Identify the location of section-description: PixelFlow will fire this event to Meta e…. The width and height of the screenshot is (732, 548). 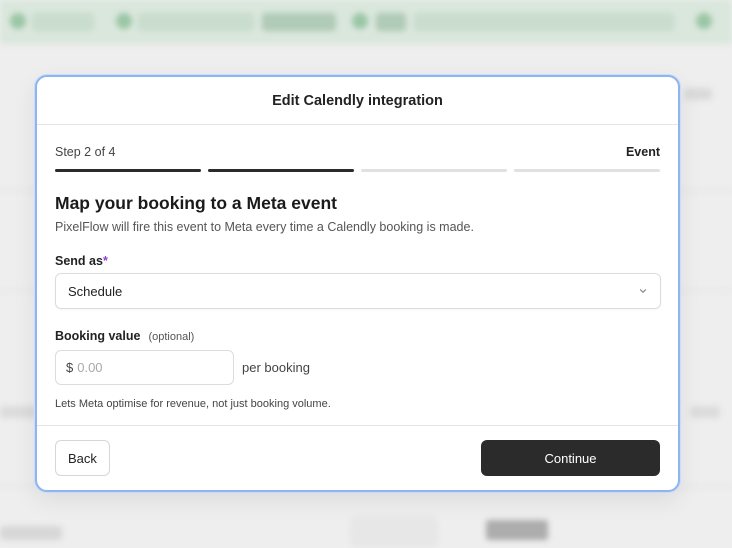
(264, 227).